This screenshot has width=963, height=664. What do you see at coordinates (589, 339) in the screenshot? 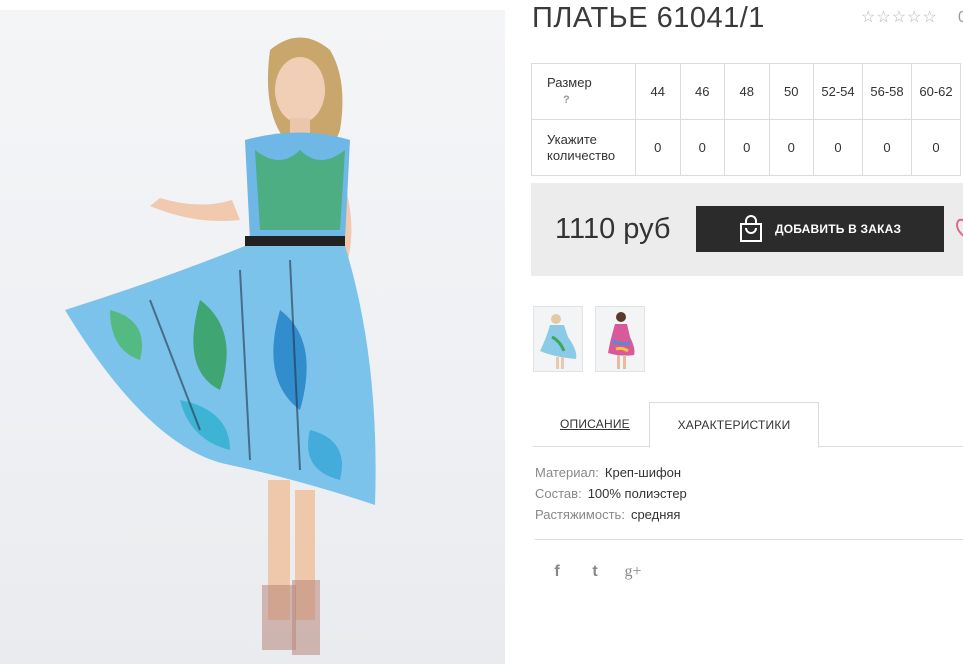
I see `thumbnail-list` at bounding box center [589, 339].